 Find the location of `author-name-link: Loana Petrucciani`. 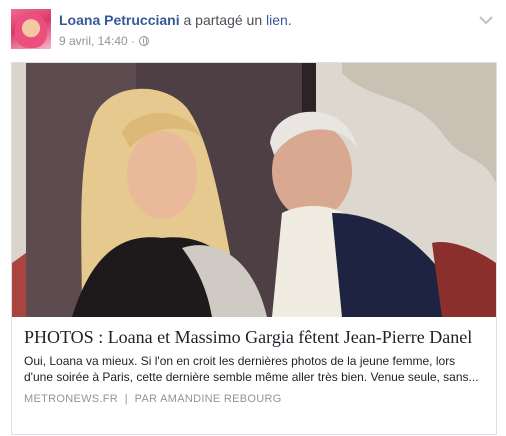

author-name-link: Loana Petrucciani is located at coordinates (119, 20).